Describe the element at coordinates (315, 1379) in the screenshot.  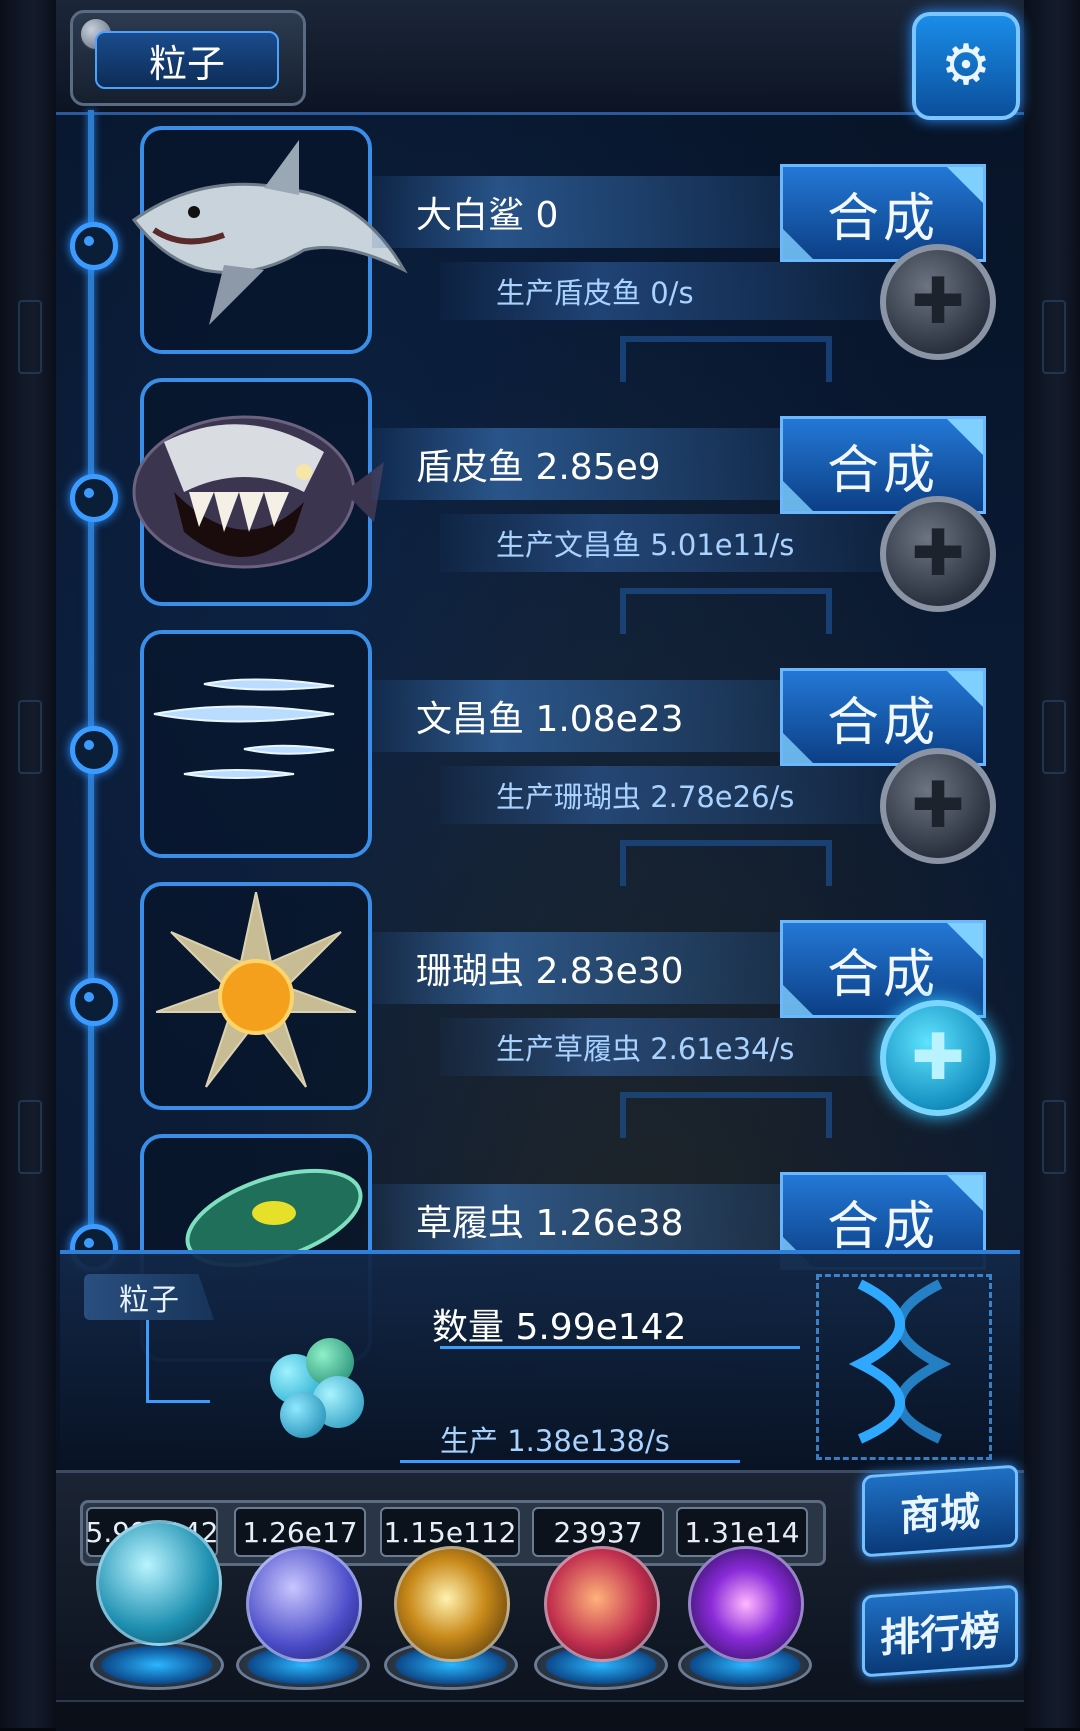
I see `particle-atom-icon` at that location.